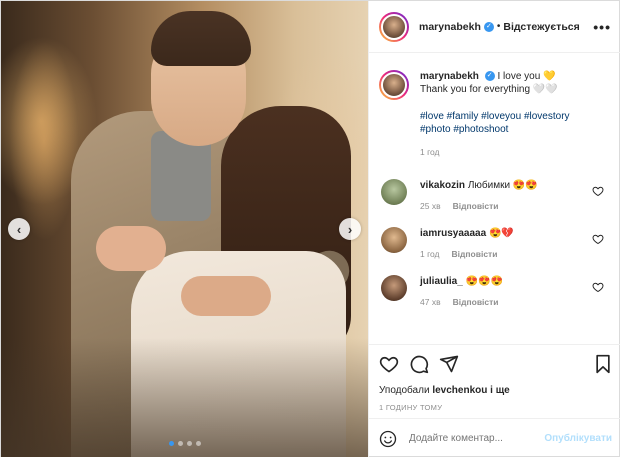 Image resolution: width=620 pixels, height=457 pixels. I want to click on carousel-prev-button: ‹, so click(19, 229).